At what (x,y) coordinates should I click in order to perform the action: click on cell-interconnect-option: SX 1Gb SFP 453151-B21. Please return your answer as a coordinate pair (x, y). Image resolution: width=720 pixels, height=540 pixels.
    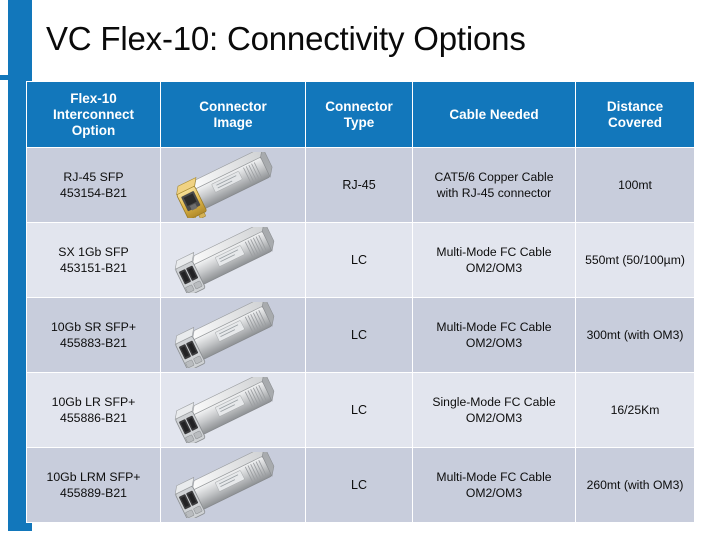
    Looking at the image, I should click on (93, 260).